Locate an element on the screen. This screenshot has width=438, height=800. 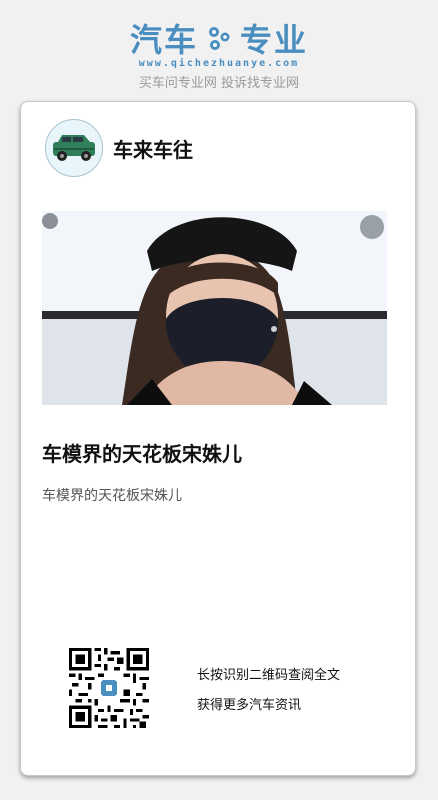
author-name: 车来车往 is located at coordinates (153, 148).